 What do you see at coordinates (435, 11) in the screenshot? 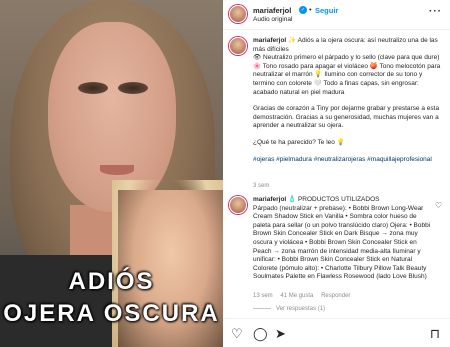
I see `more-options-icon: ···` at bounding box center [435, 11].